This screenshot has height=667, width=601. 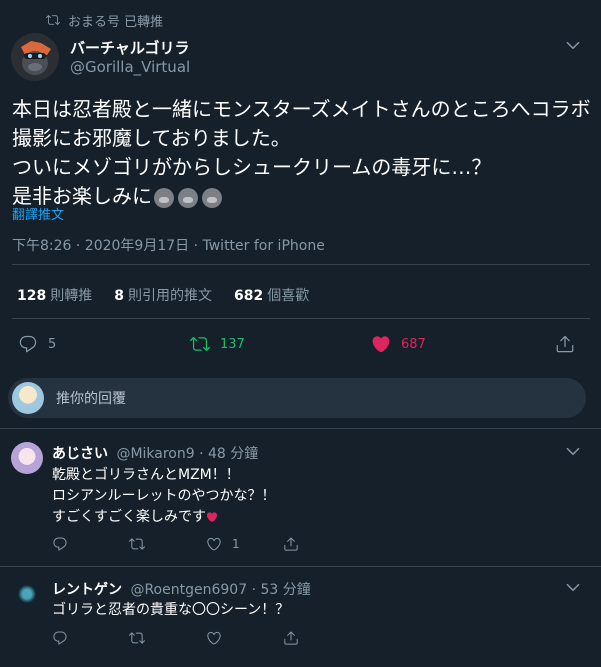 I want to click on reply-count: 5, so click(x=52, y=344).